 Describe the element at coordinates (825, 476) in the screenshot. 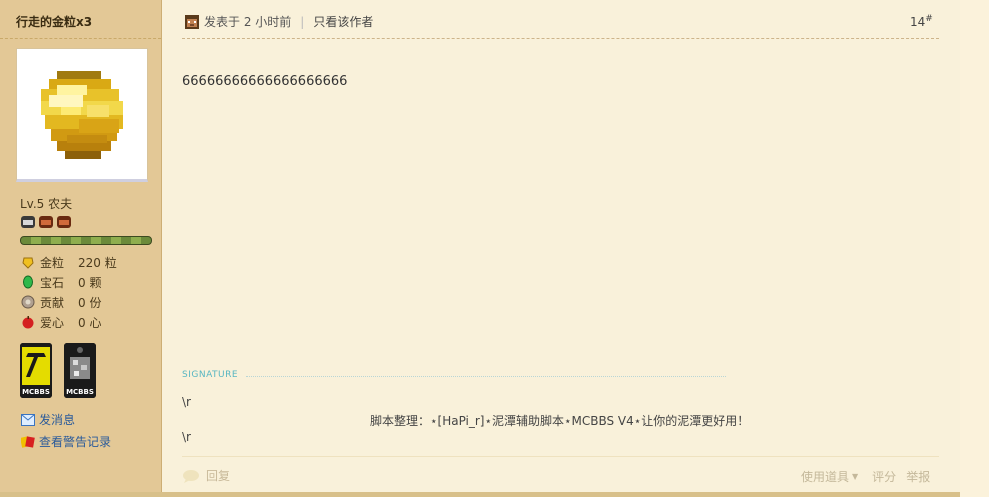

I see `use-item-button: 使用道具` at that location.